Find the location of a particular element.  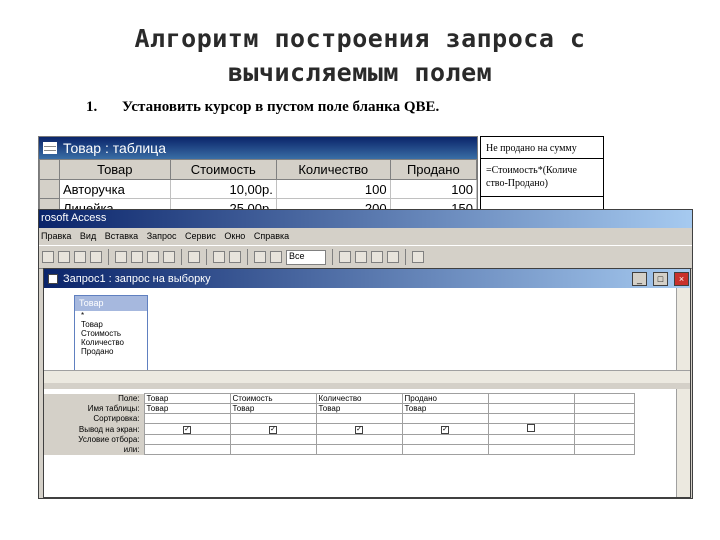

top-values-select: Все is located at coordinates (306, 257).